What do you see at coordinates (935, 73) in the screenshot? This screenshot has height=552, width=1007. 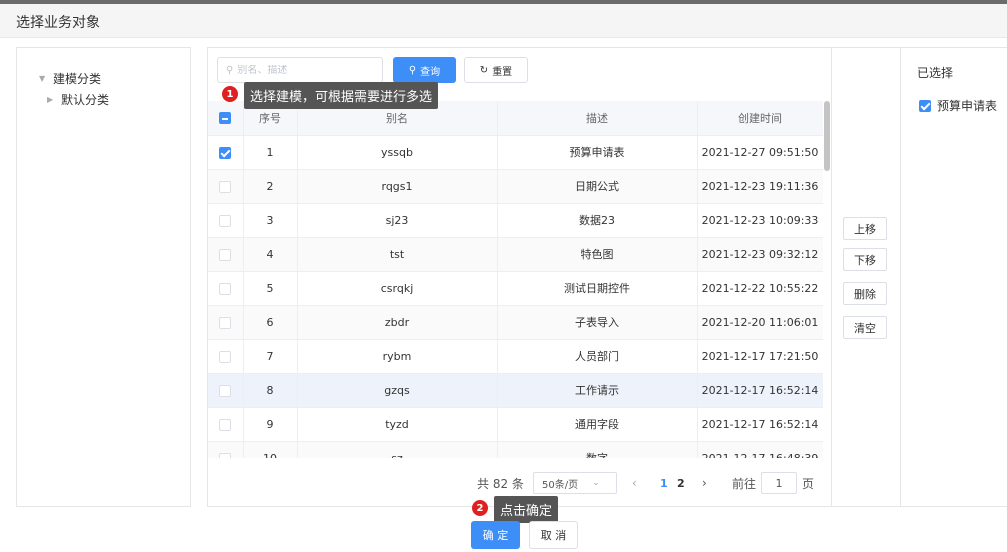 I see `selected-title: 已选择` at bounding box center [935, 73].